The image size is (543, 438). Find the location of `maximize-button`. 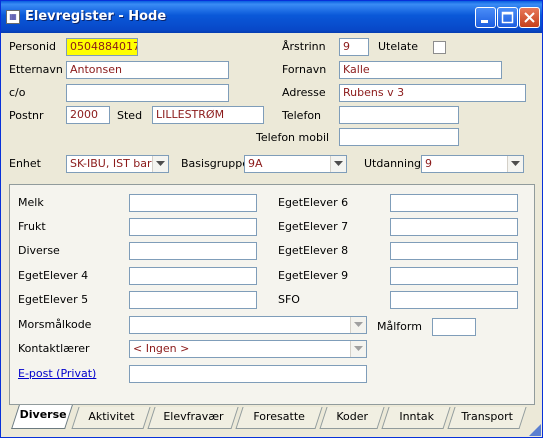

maximize-button is located at coordinates (507, 17).